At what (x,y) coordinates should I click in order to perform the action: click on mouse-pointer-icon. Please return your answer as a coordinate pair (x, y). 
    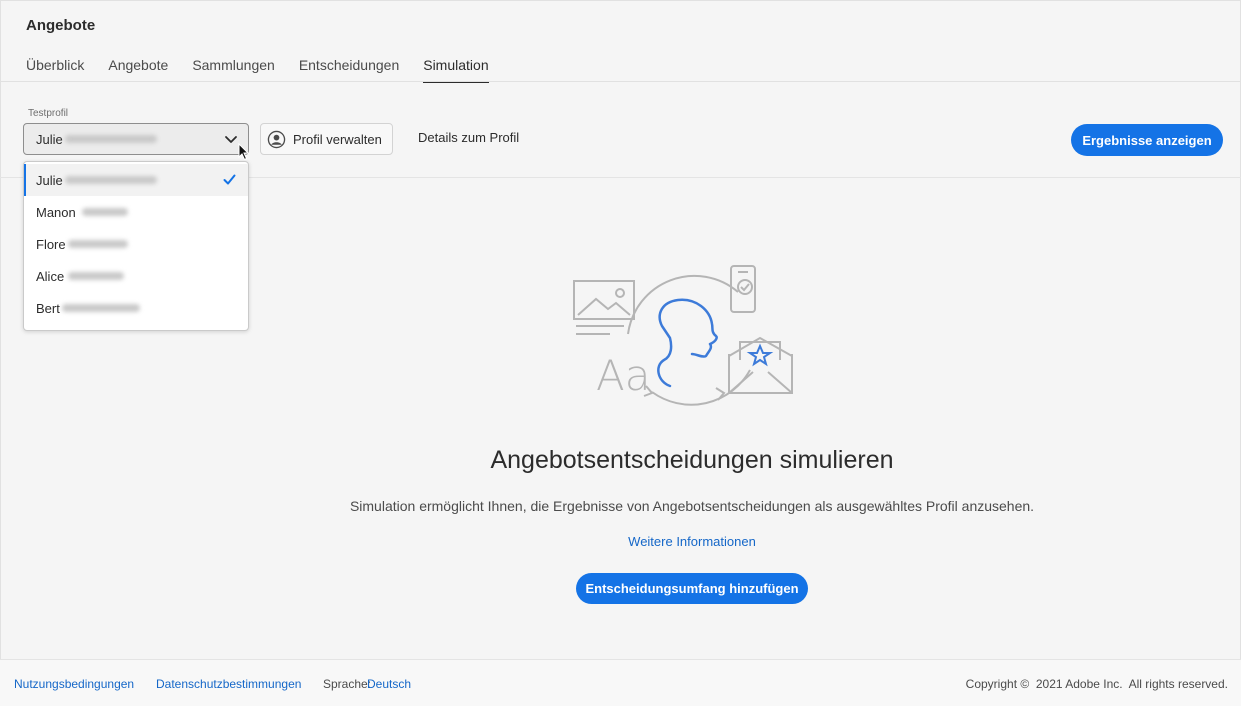
    Looking at the image, I should click on (244, 152).